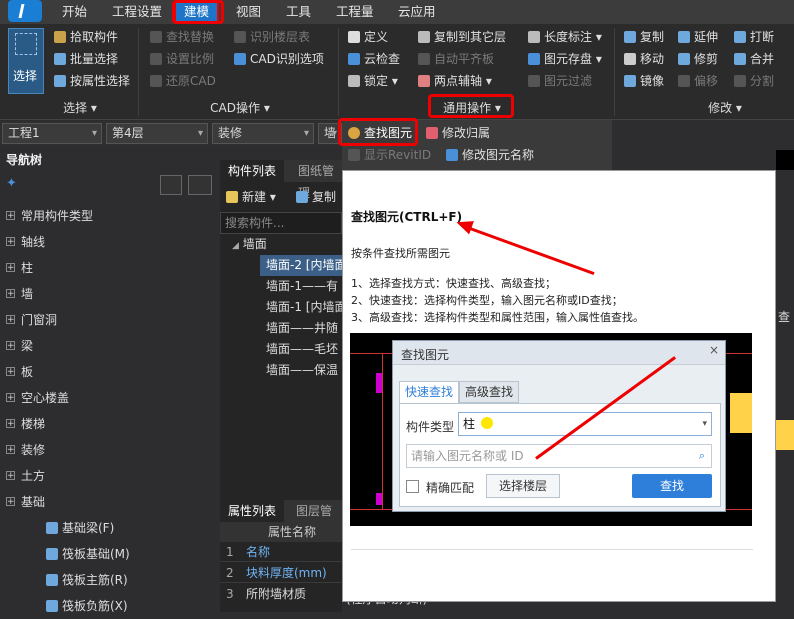 The image size is (794, 619). I want to click on menu-start: 开始, so click(74, 12).